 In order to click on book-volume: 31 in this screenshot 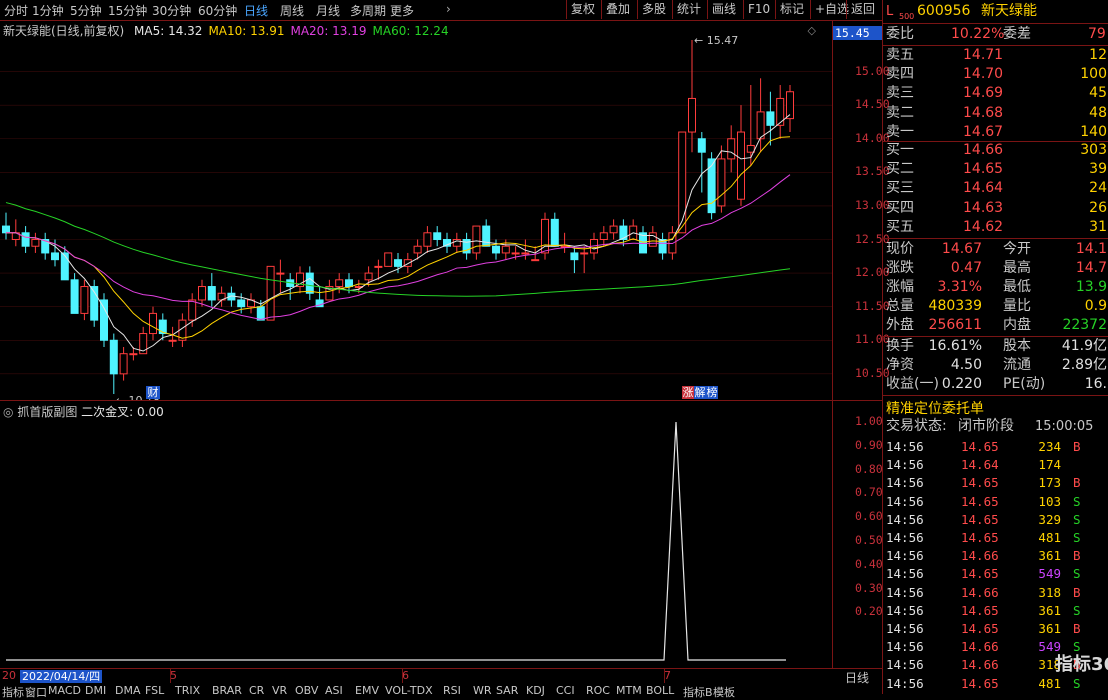, I will do `click(1098, 226)`.